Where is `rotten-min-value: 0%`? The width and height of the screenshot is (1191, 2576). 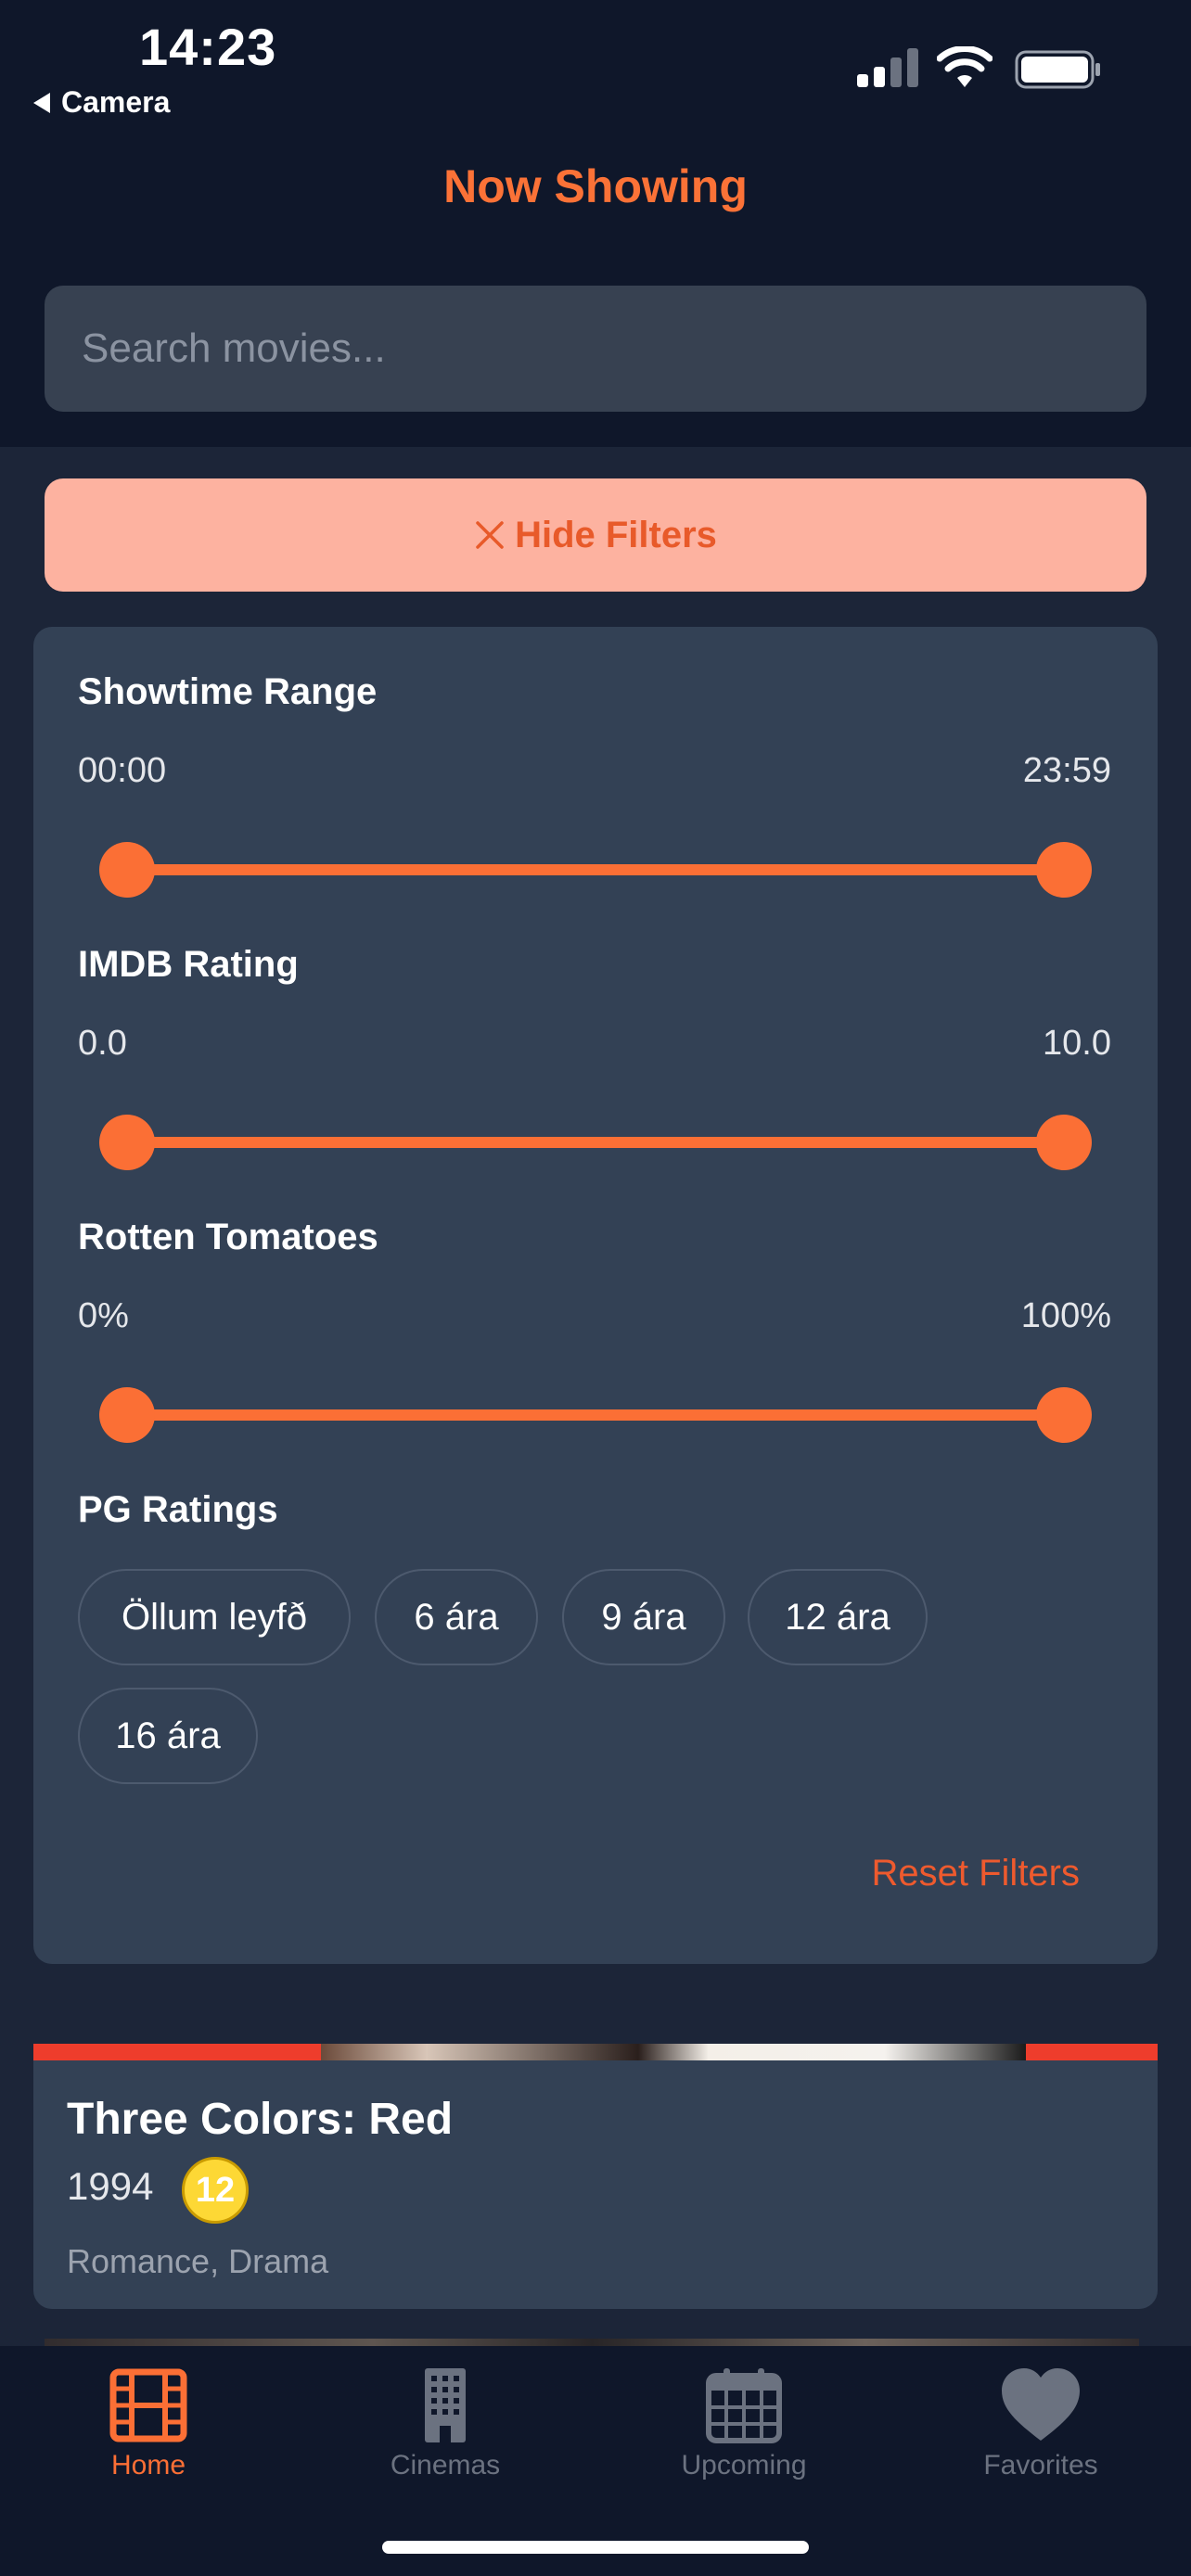
rotten-min-value: 0% is located at coordinates (103, 1316).